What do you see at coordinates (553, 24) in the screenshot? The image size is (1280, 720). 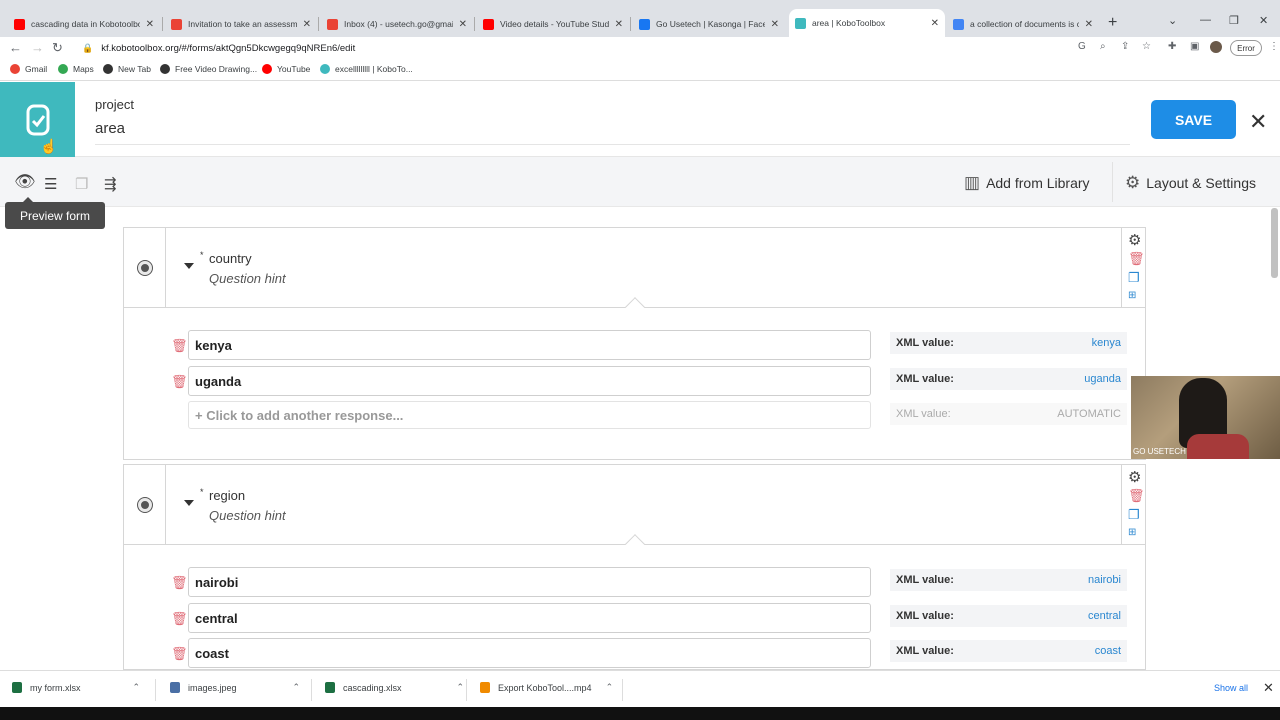 I see `browser-tab: Video details - YouTube Studio ✕` at bounding box center [553, 24].